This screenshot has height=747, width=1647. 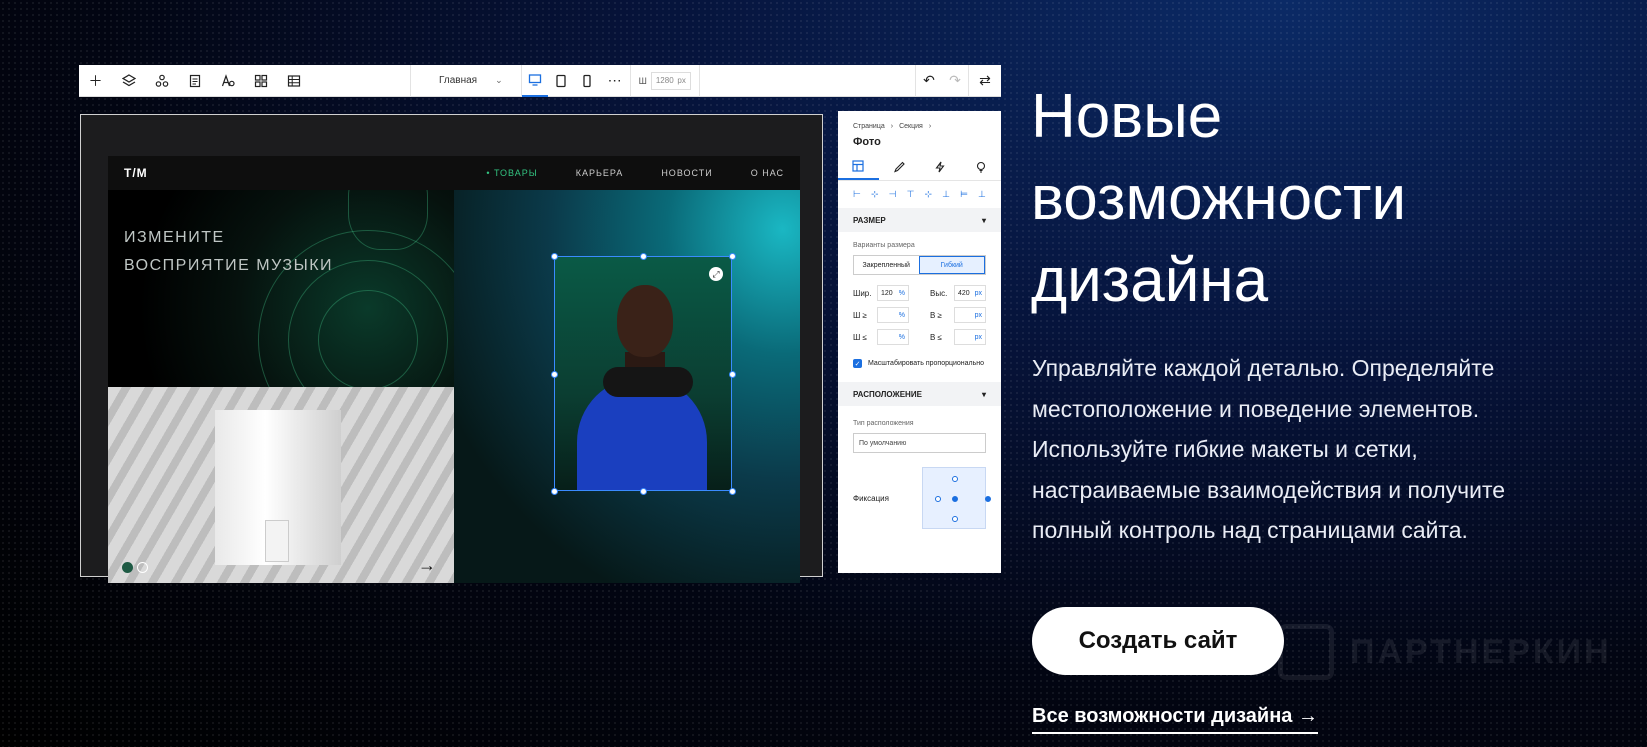 I want to click on pin-control, so click(x=956, y=498).